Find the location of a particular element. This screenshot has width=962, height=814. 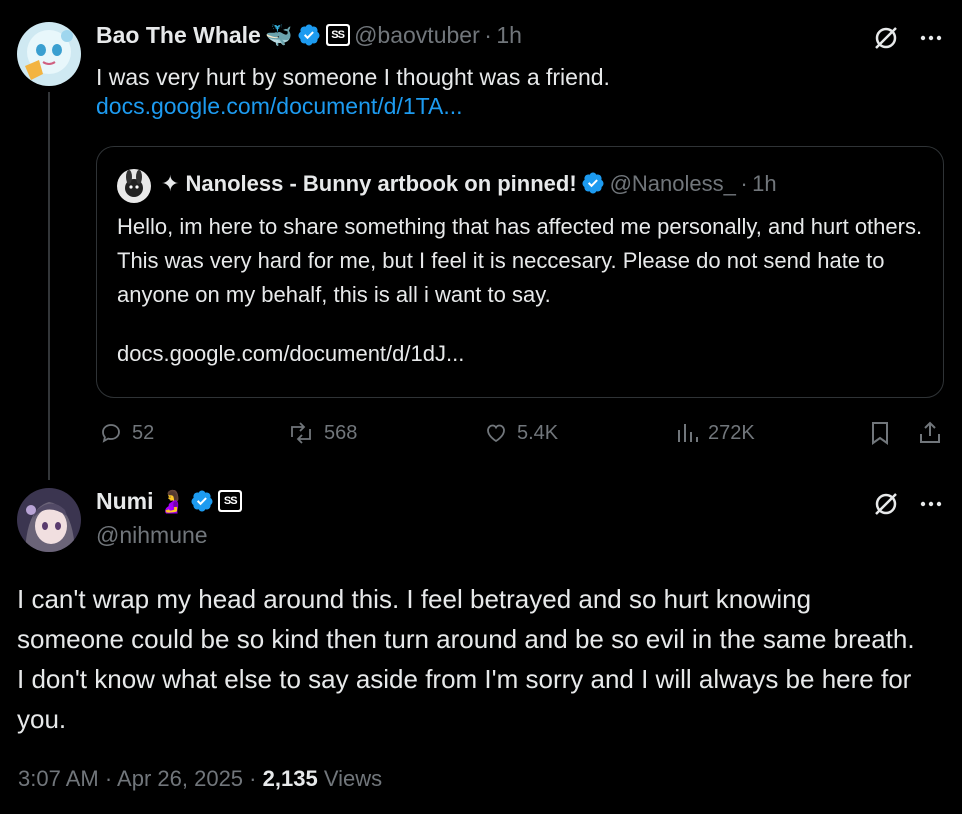

share-icon is located at coordinates (930, 435).